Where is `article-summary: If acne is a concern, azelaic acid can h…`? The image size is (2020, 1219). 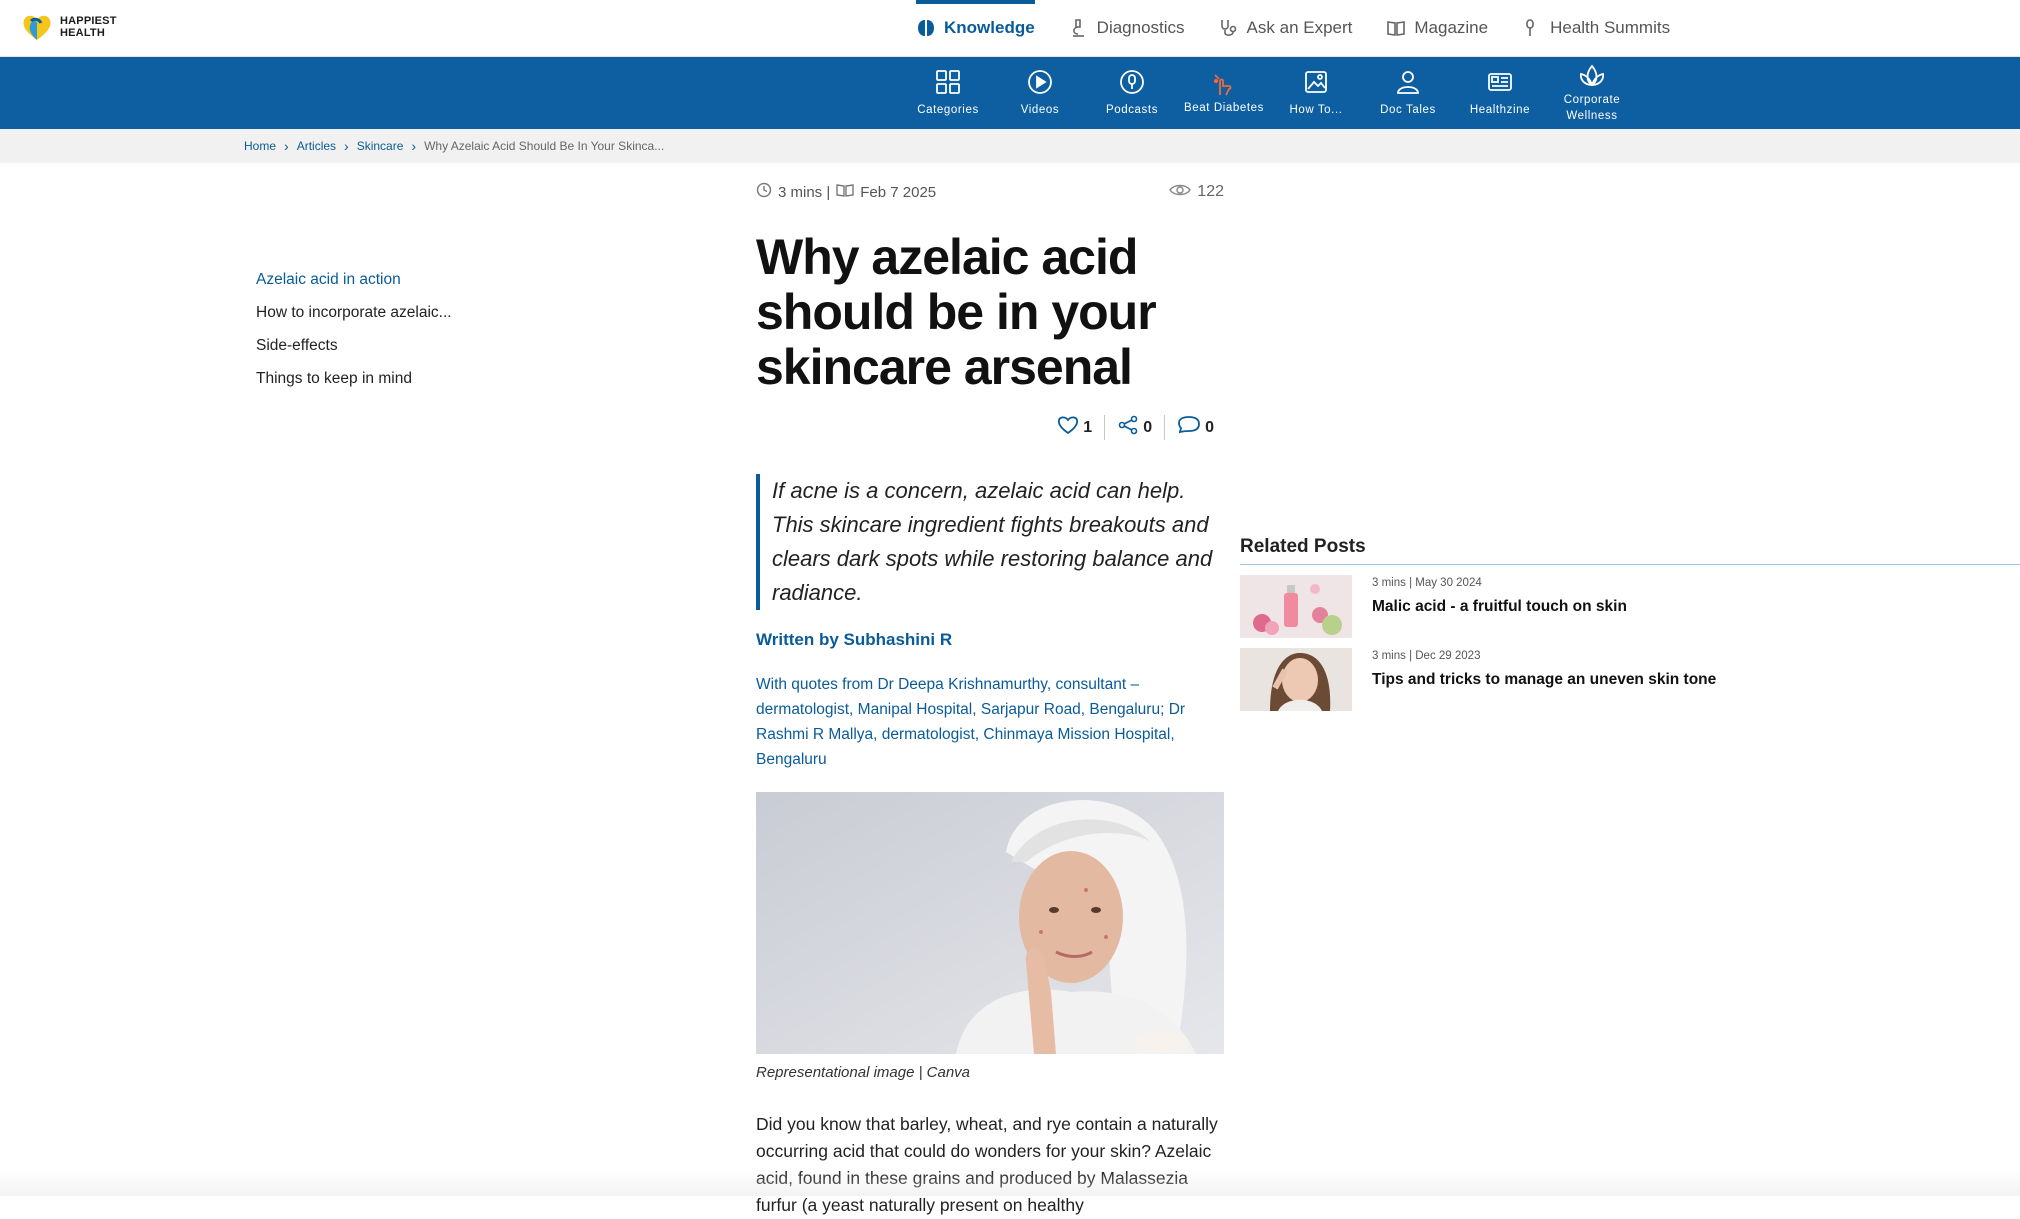
article-summary: If acne is a concern, azelaic acid can h… is located at coordinates (990, 542).